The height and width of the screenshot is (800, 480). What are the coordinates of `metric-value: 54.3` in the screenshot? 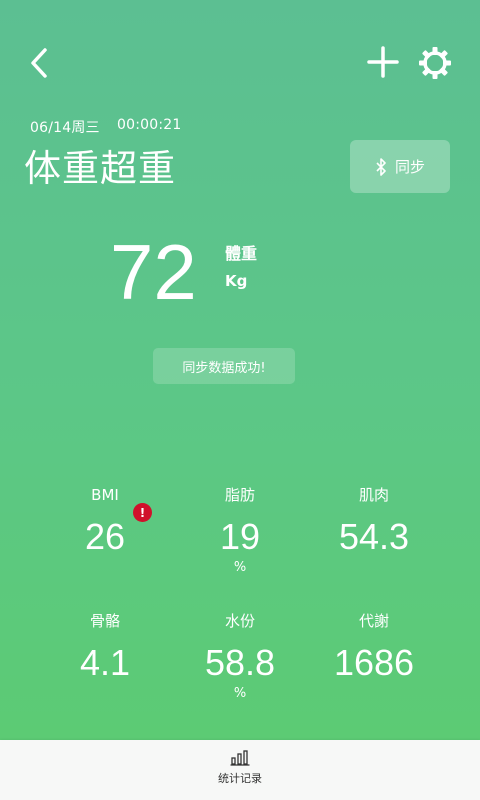 It's located at (374, 536).